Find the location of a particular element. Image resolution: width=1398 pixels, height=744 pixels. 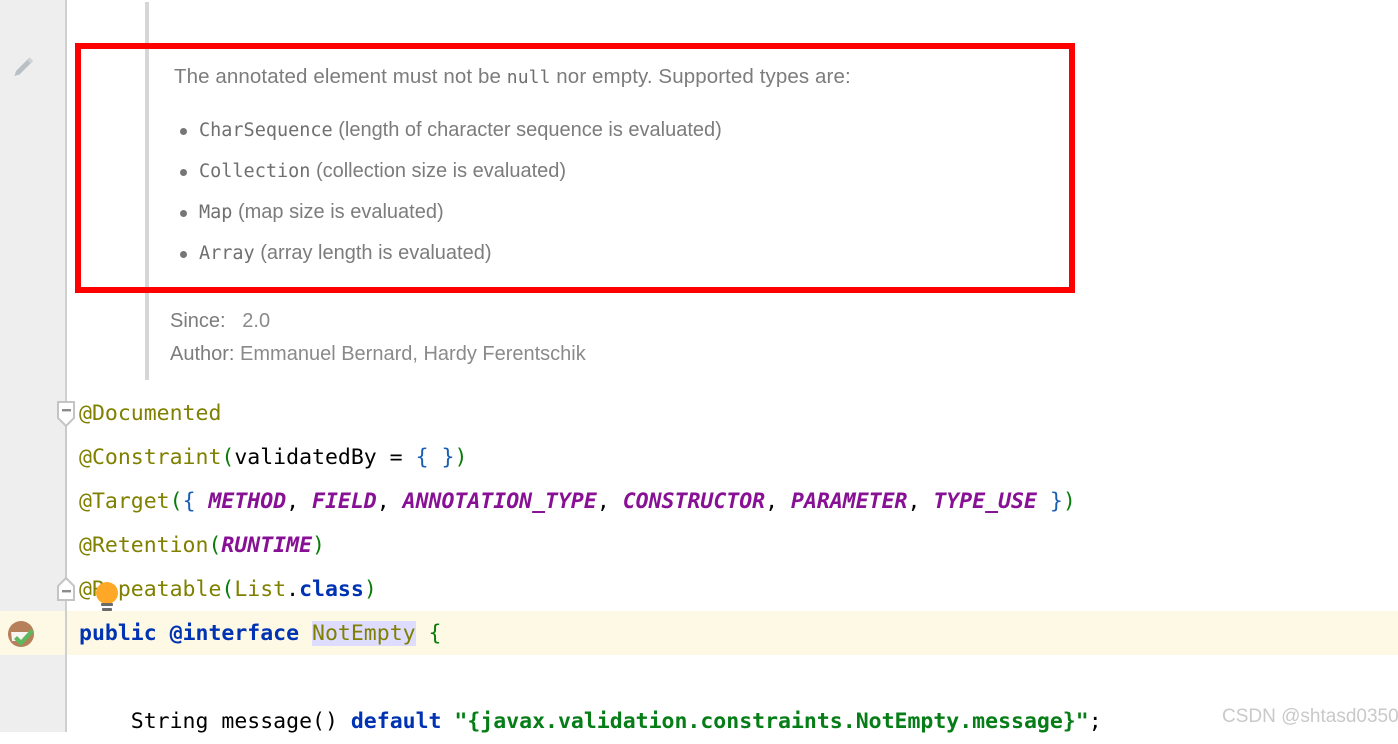

type-reference: List is located at coordinates (260, 589).